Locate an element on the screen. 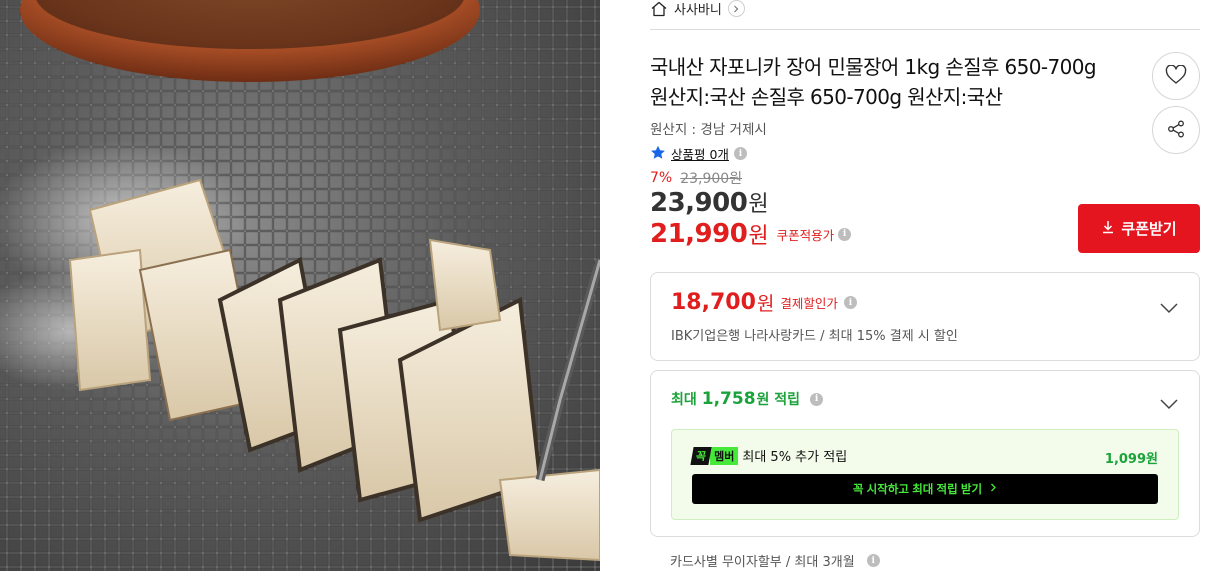  home-icon is located at coordinates (659, 9).